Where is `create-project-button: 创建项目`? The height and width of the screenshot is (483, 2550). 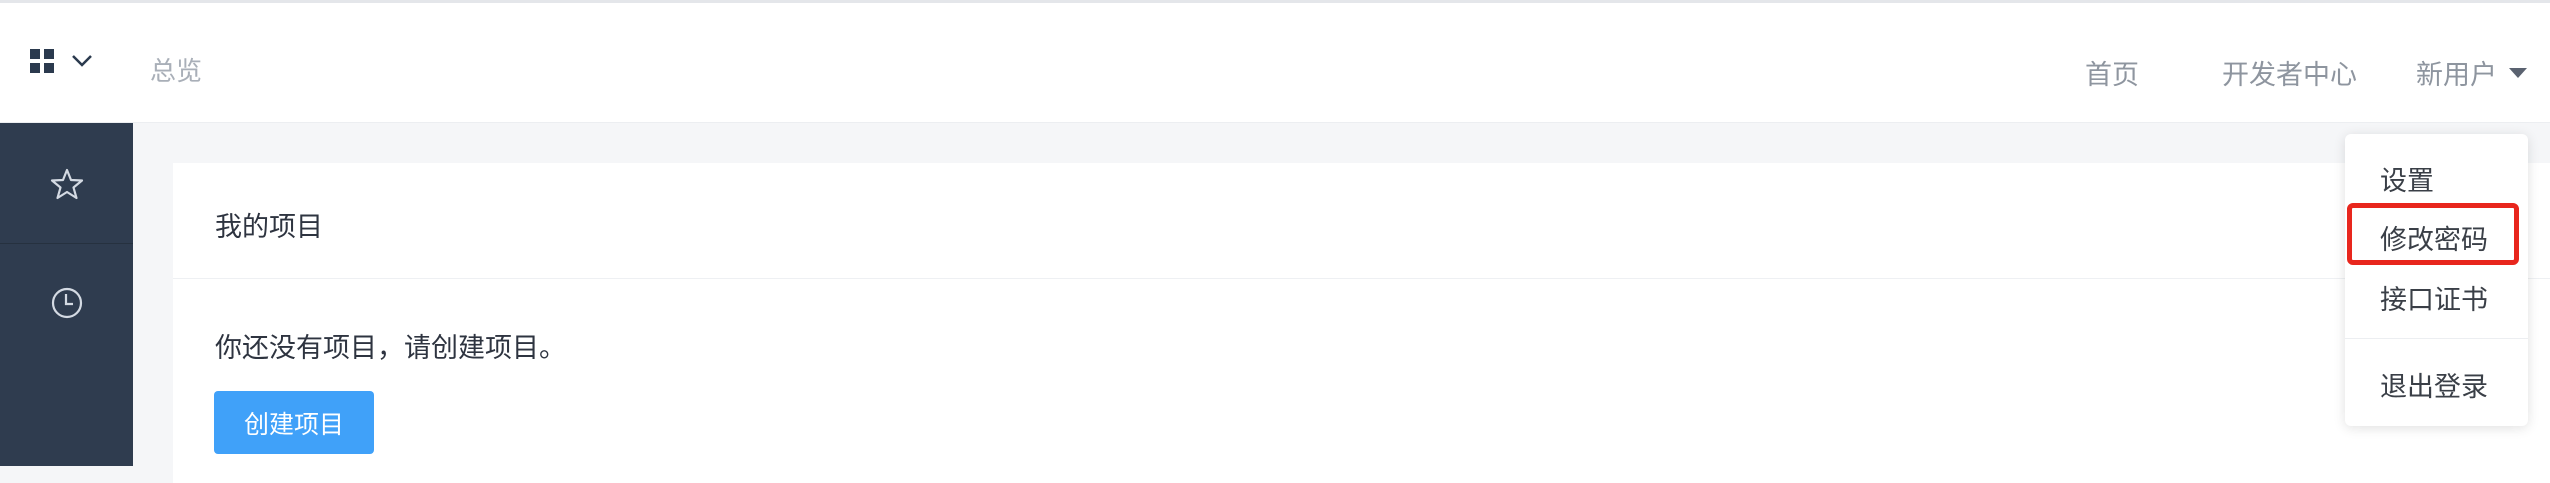 create-project-button: 创建项目 is located at coordinates (294, 422).